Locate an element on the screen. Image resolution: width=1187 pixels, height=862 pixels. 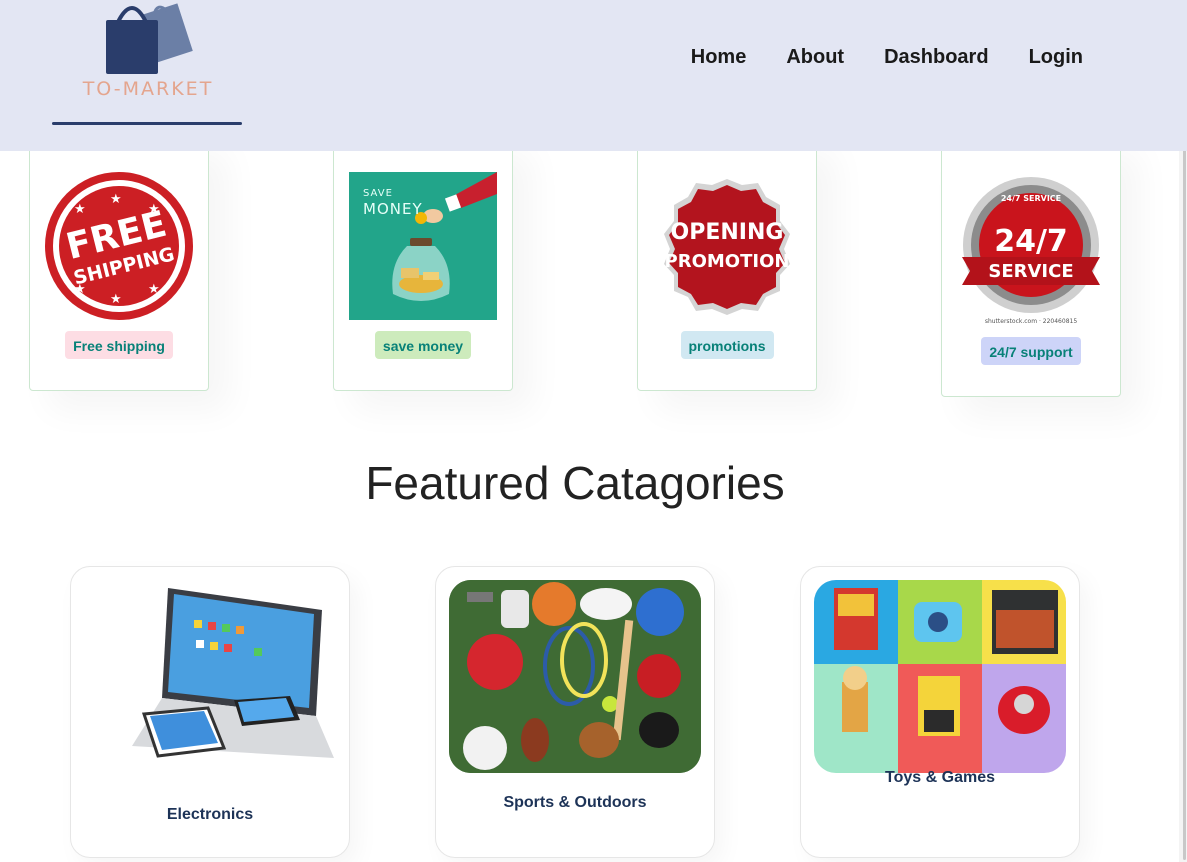
shopping-bag-icon is located at coordinates (149, 38).